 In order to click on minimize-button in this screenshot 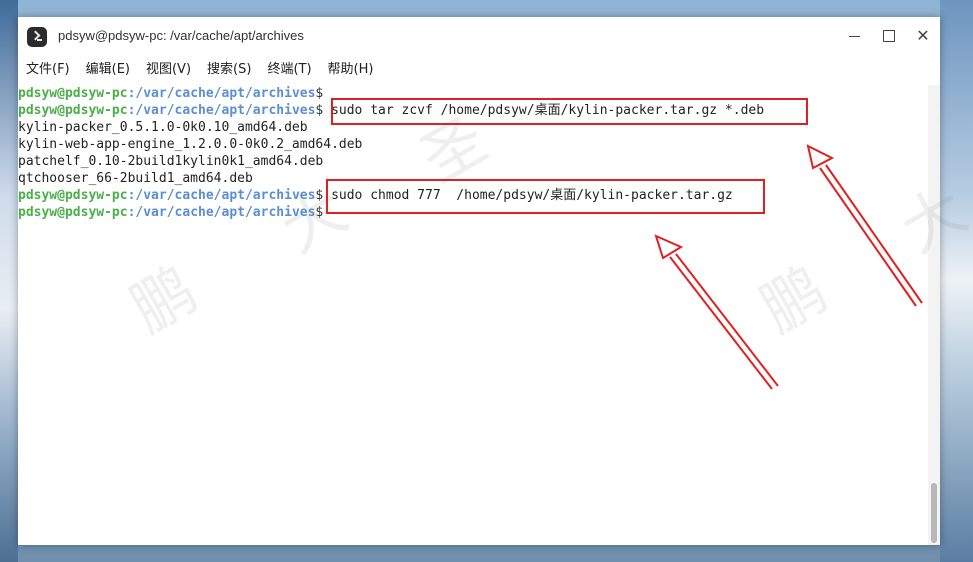, I will do `click(855, 36)`.